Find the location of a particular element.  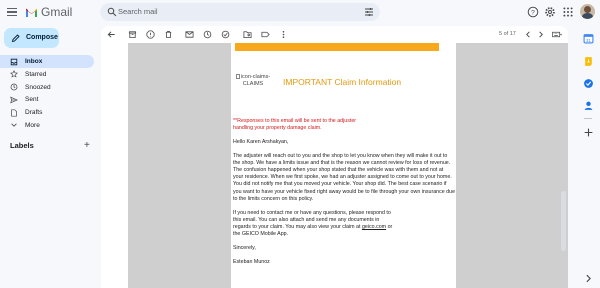

sidebar-item-inbox: Inbox is located at coordinates (47, 61).